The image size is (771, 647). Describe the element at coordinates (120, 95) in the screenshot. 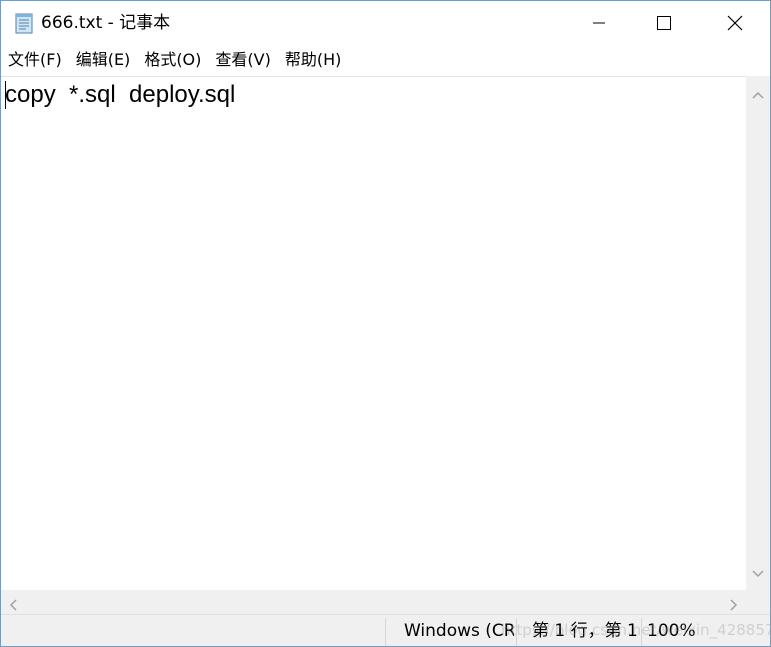

I see `editor-content: copy *.sql deploy.sql` at that location.